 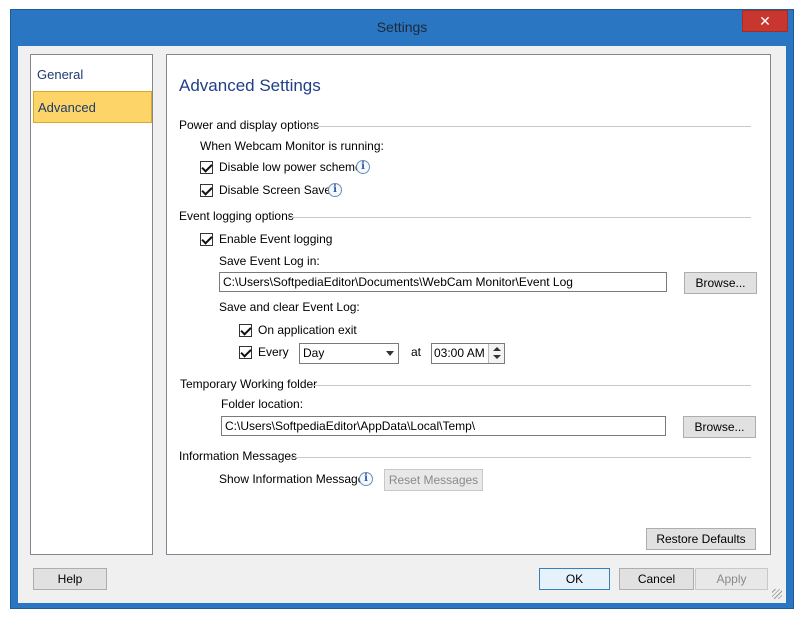 What do you see at coordinates (206, 239) in the screenshot?
I see `enable-logging-checkbox` at bounding box center [206, 239].